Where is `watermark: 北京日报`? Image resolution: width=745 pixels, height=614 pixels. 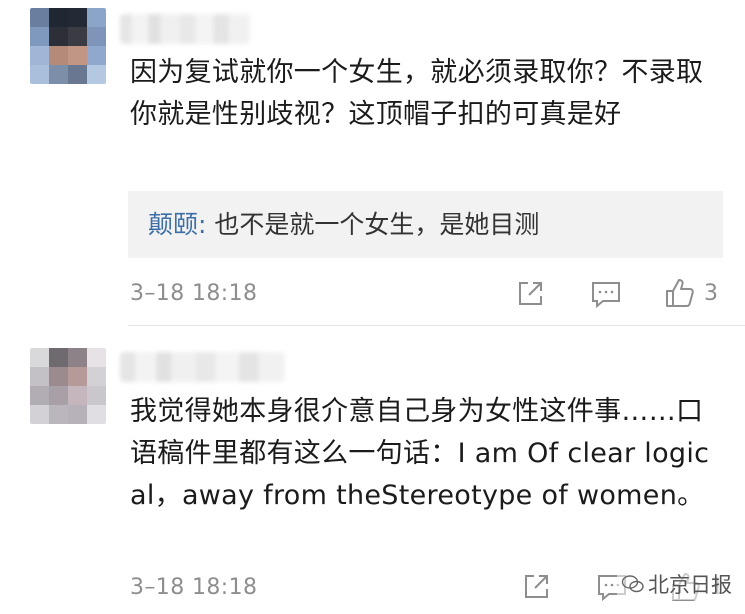 watermark: 北京日报 is located at coordinates (676, 584).